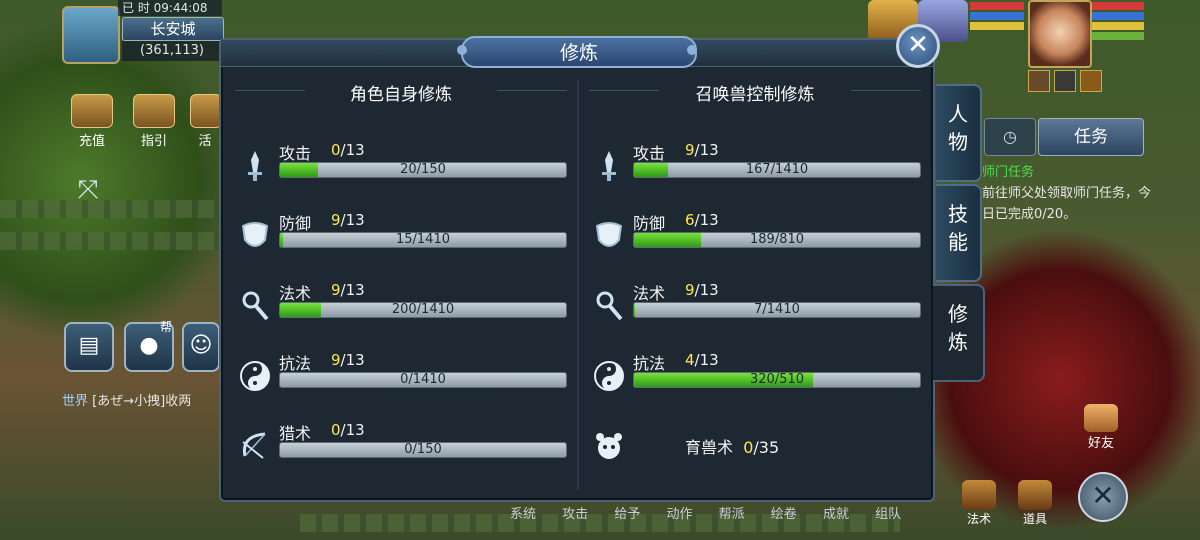  I want to click on cultivation-row-hunting: 猎术 0/13 0/150, so click(401, 447).